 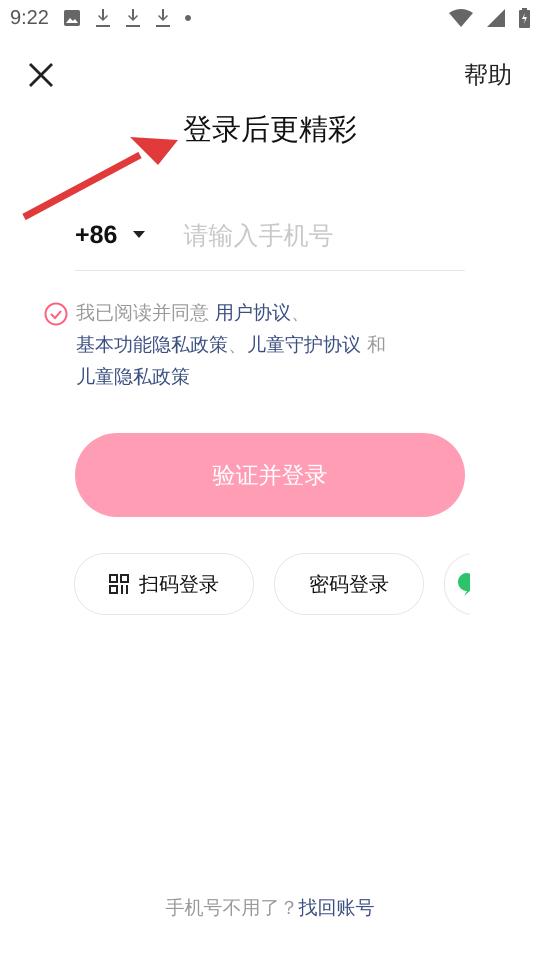 I want to click on agreement-link: 基本功能隐私政策, so click(x=152, y=345).